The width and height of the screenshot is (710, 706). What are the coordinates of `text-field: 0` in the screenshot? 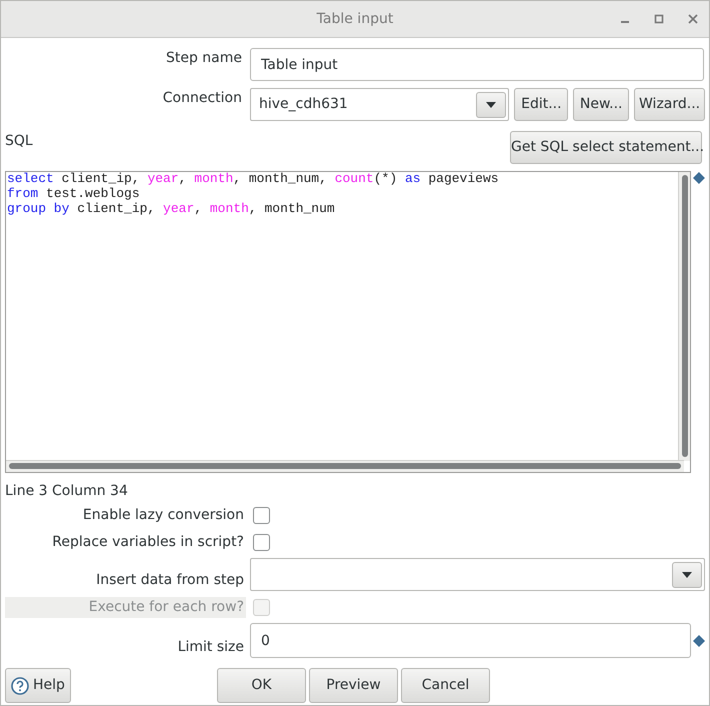 It's located at (470, 640).